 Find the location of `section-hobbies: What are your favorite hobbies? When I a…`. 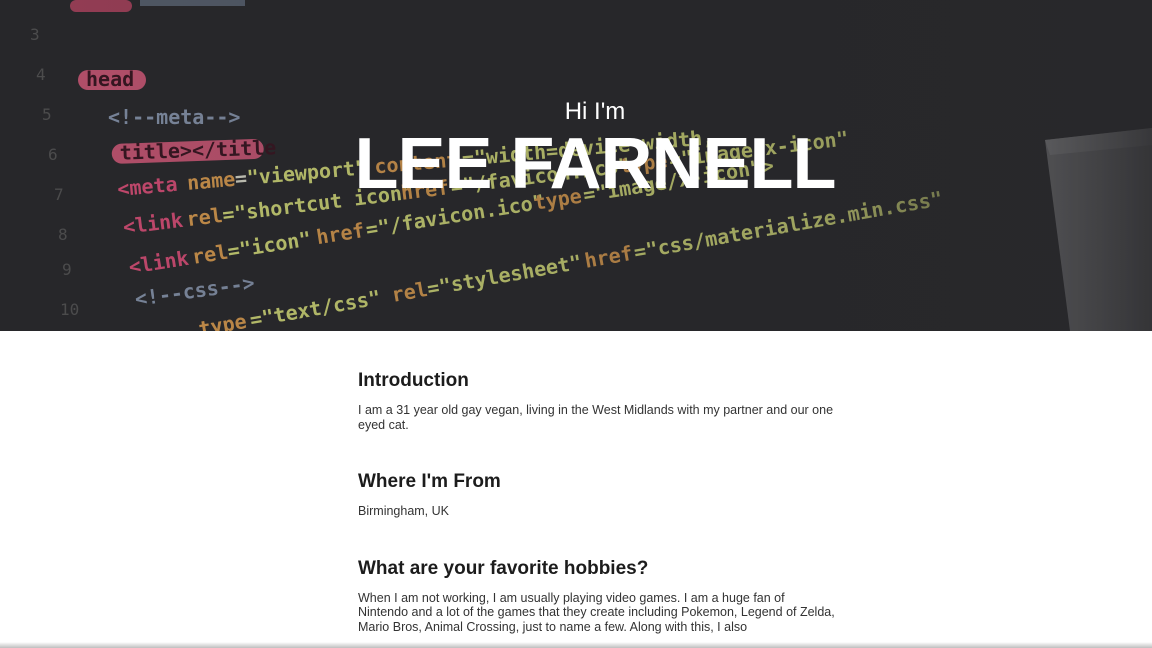

section-hobbies: What are your favorite hobbies? When I a… is located at coordinates (598, 596).